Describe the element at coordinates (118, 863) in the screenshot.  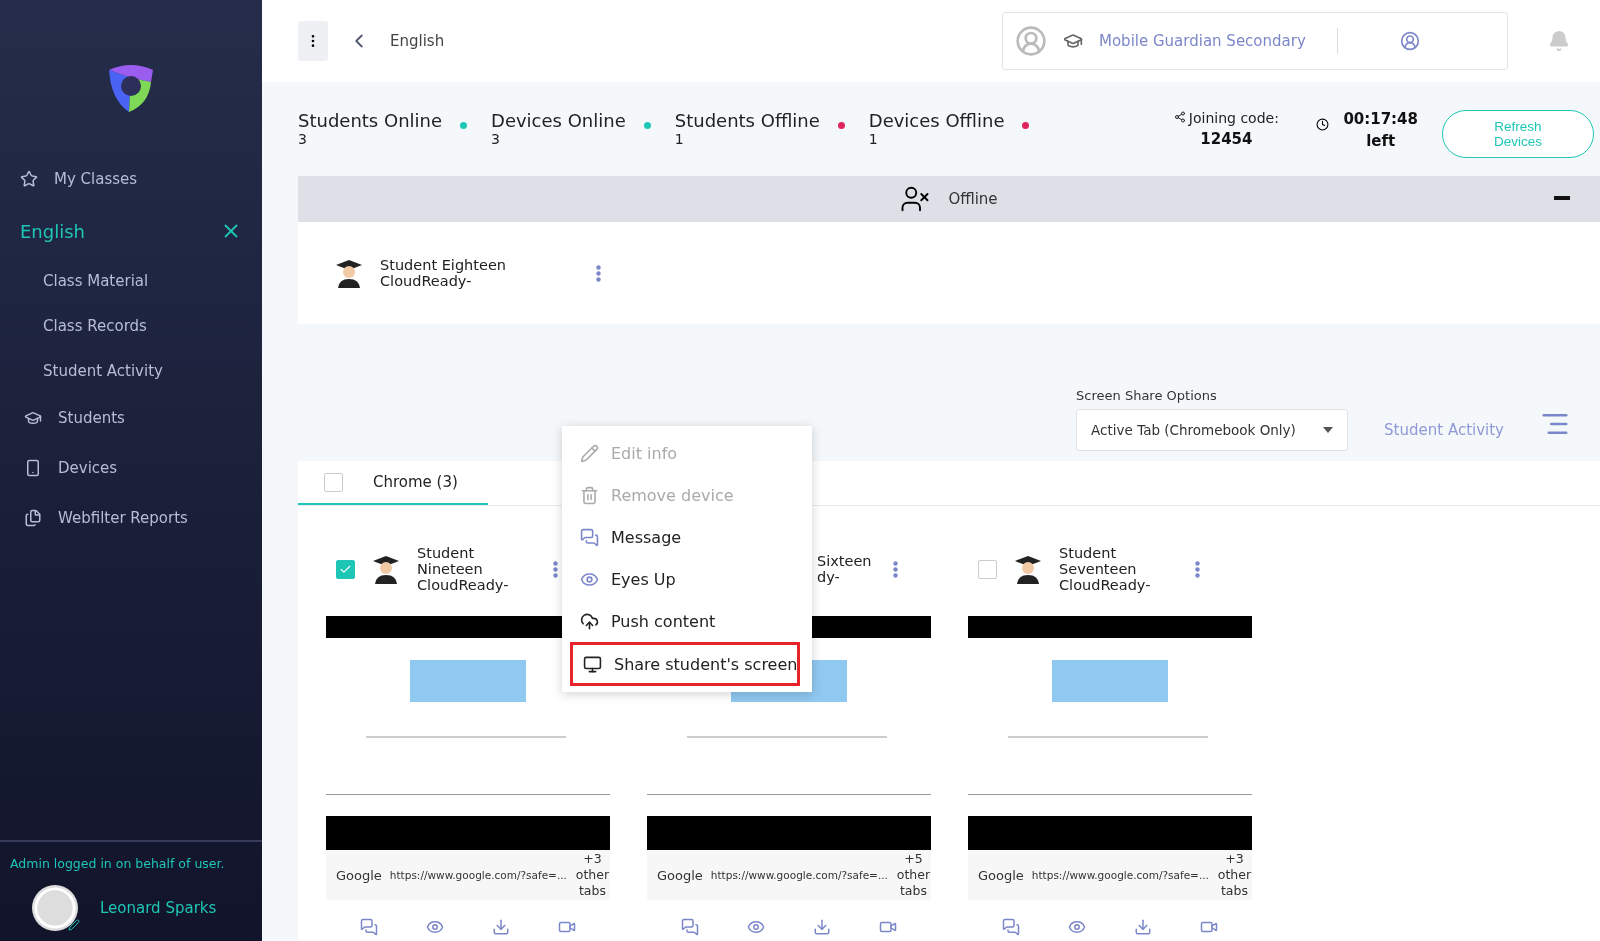
I see `admin-note: Admin logged in on behalf of user.` at that location.